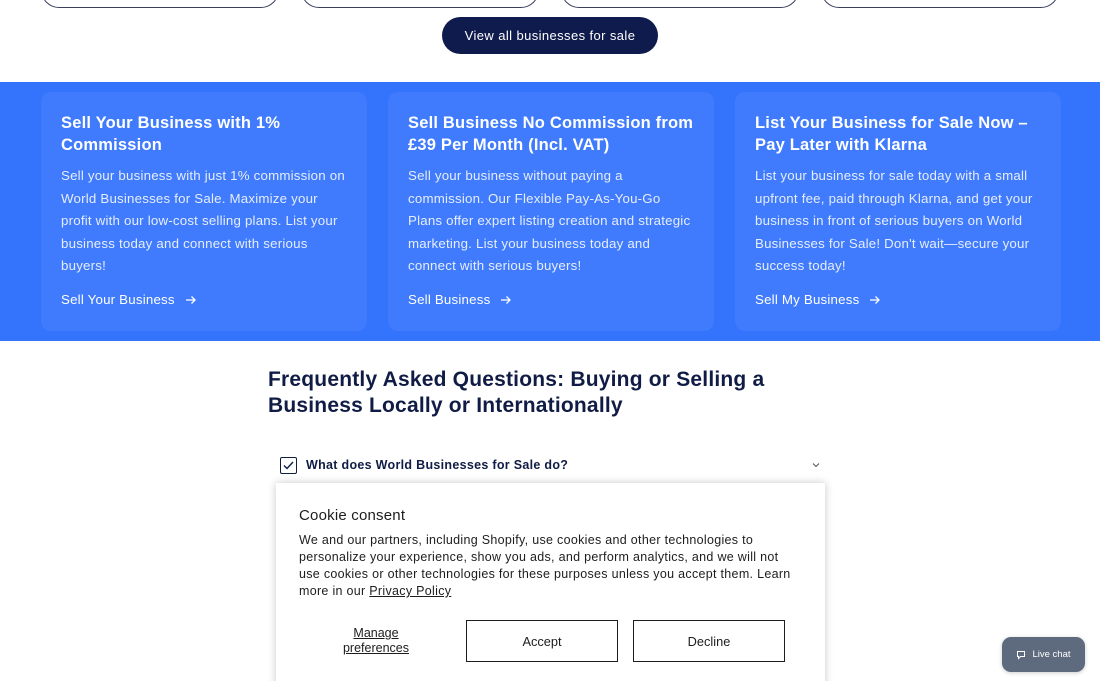 Image resolution: width=1100 pixels, height=681 pixels. Describe the element at coordinates (550, 35) in the screenshot. I see `view-all-businesses-button: View all businesses for sale` at that location.